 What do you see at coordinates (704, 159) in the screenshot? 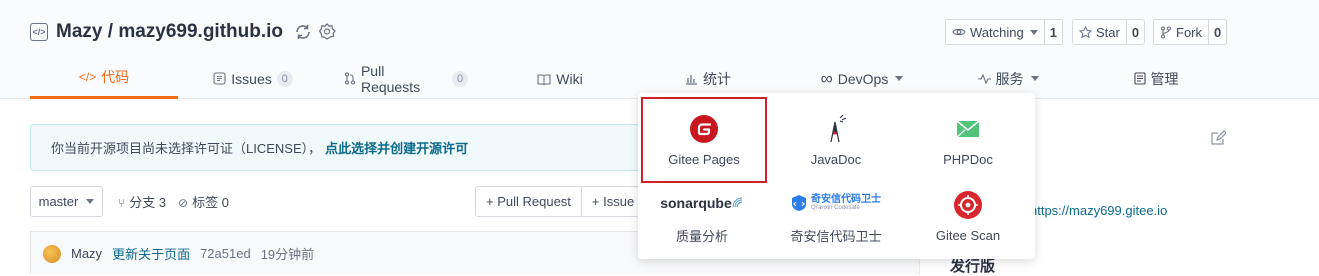
I see `menu-item-label: Gitee Pages` at bounding box center [704, 159].